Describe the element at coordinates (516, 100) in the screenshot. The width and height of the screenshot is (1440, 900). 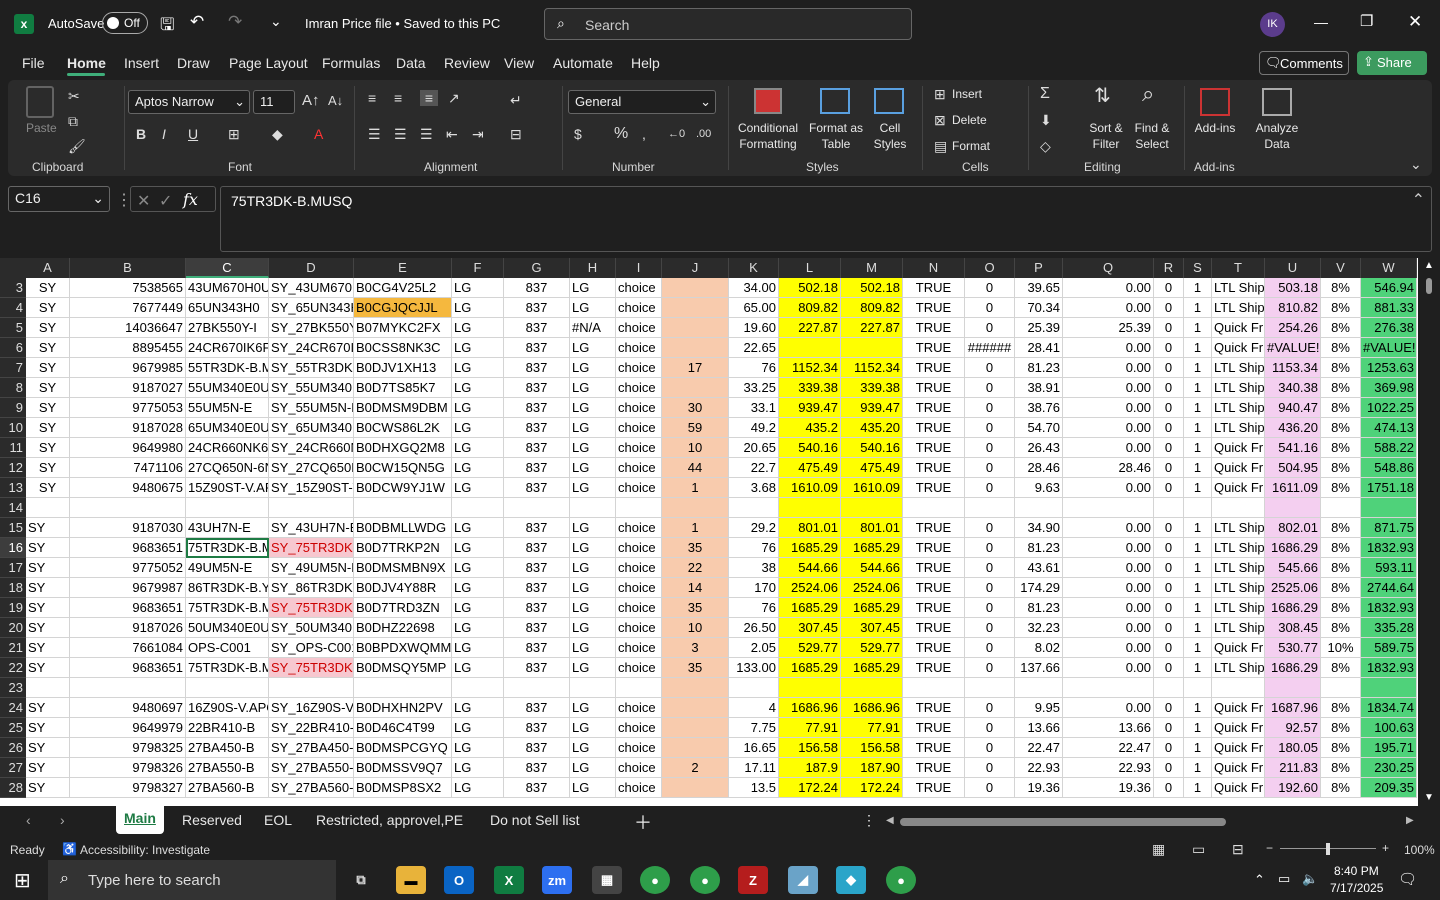
I see `wrap-text-icon: ↵` at that location.